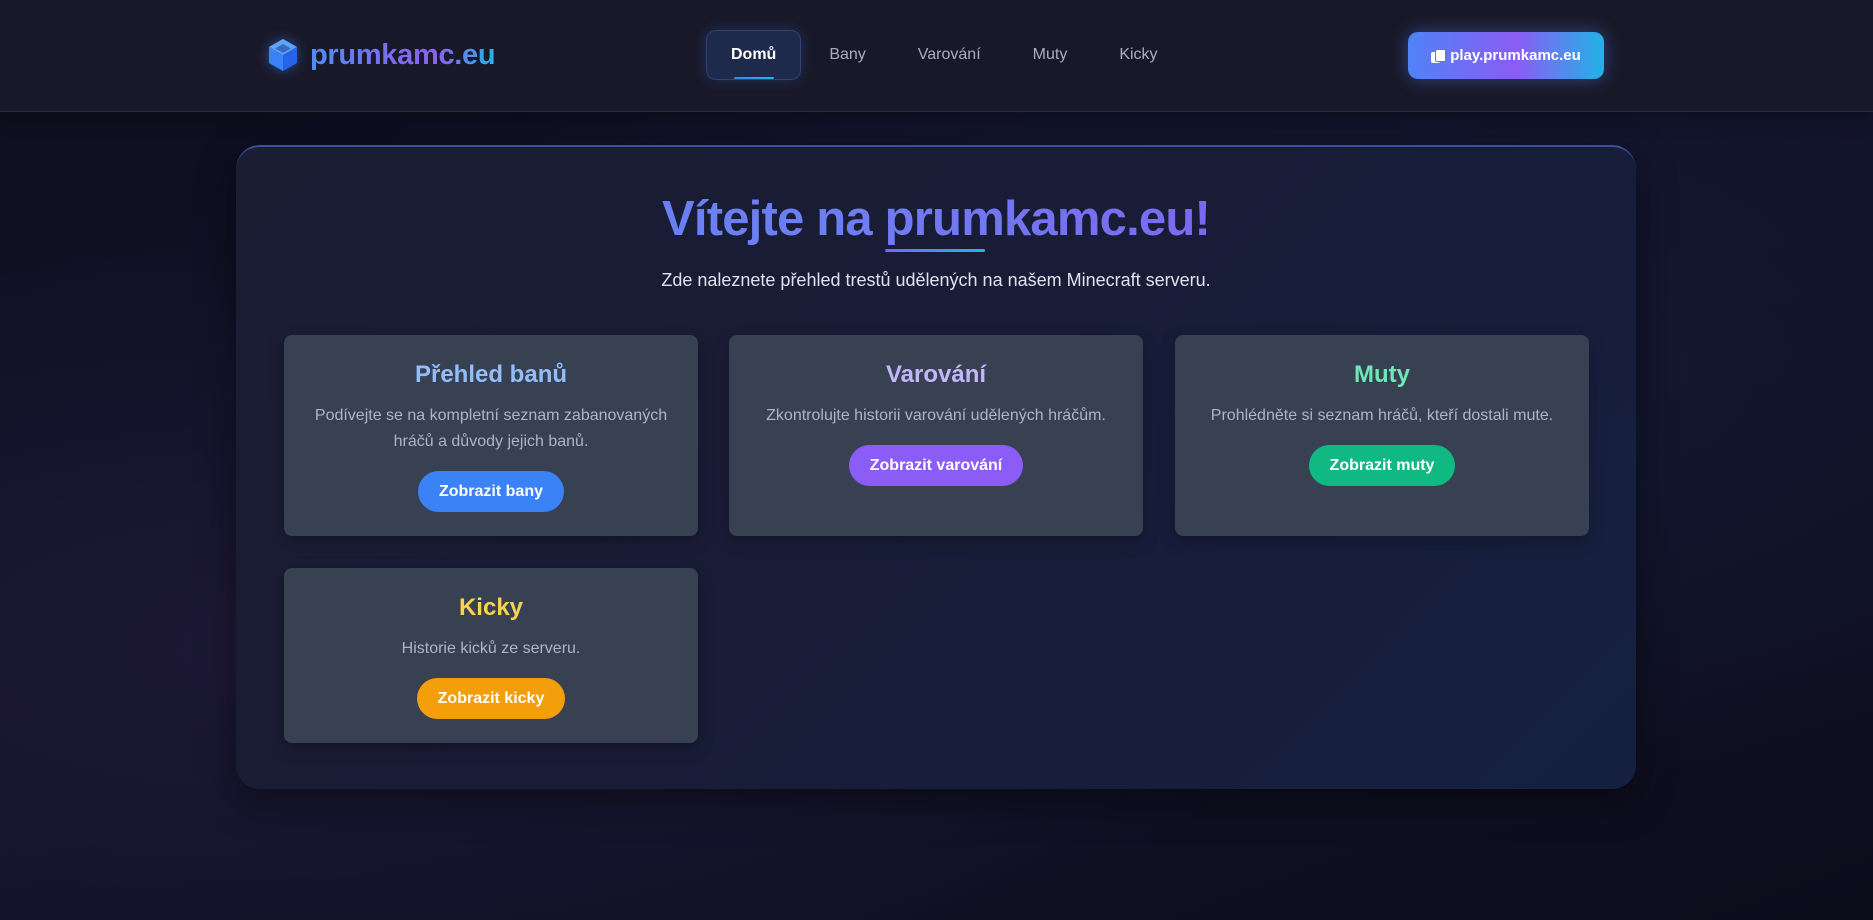 Image resolution: width=1873 pixels, height=920 pixels. Describe the element at coordinates (754, 55) in the screenshot. I see `nav-home: Domů` at that location.